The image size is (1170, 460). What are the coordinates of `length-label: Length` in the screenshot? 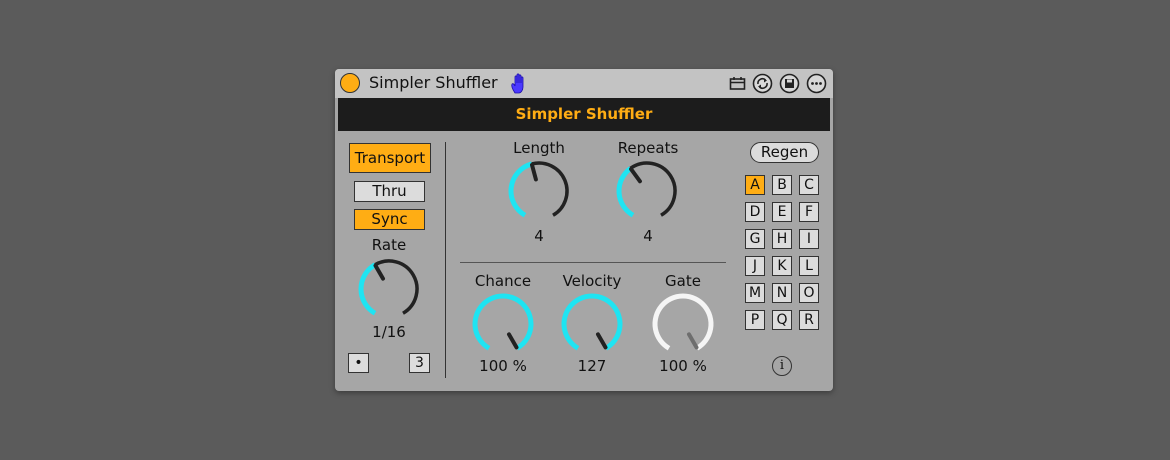 It's located at (539, 148).